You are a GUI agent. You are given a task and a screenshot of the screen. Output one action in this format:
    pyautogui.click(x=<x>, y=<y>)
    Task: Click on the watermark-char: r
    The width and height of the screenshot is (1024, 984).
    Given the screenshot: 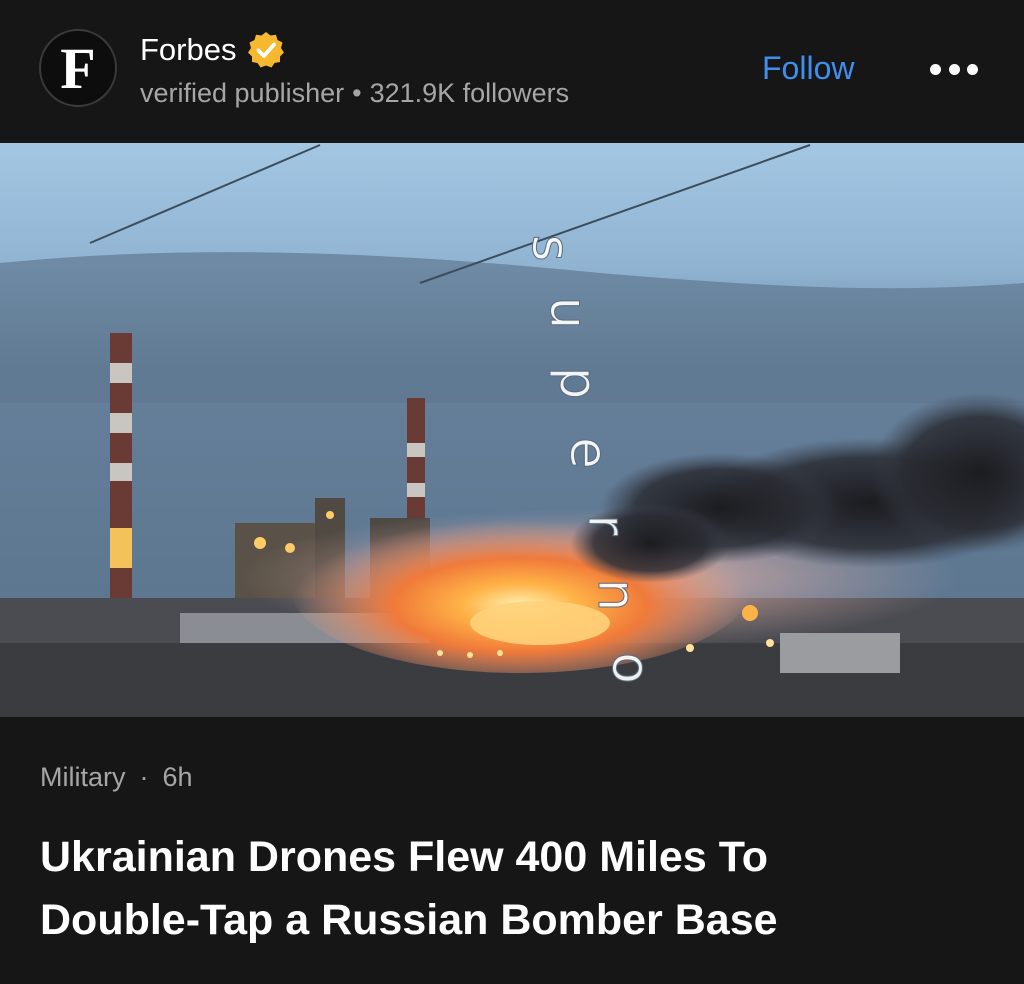 What is the action you would take?
    pyautogui.click(x=606, y=525)
    